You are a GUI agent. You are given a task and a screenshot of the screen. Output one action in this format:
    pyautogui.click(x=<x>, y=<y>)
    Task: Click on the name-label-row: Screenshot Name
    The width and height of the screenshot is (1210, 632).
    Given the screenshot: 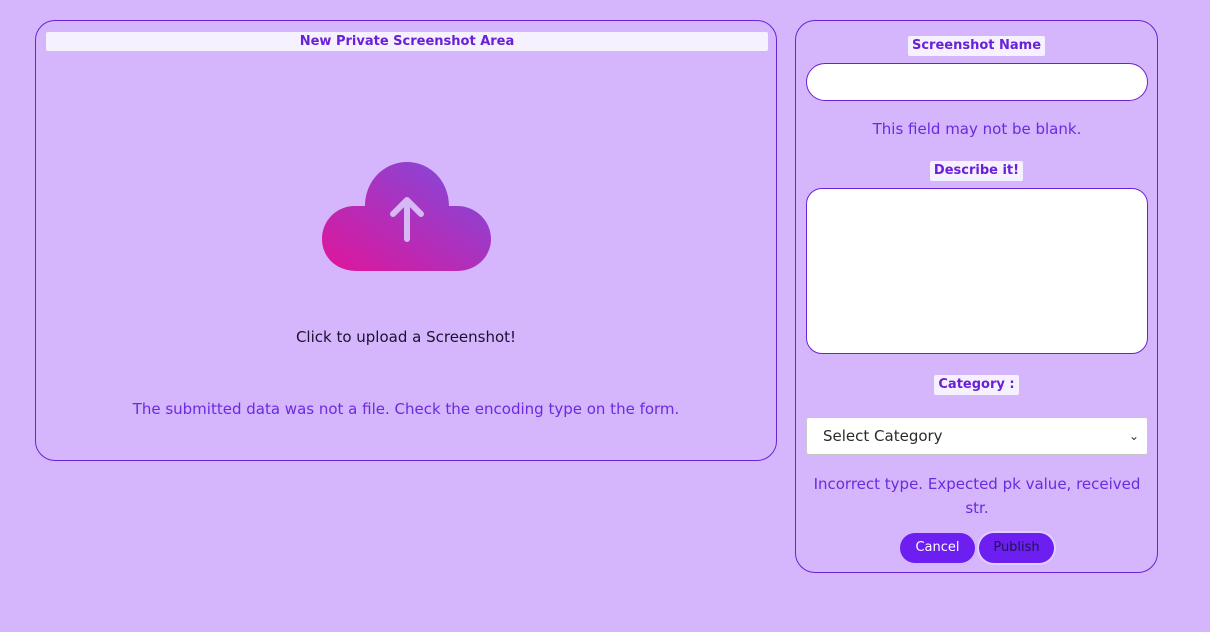 What is the action you would take?
    pyautogui.click(x=976, y=45)
    